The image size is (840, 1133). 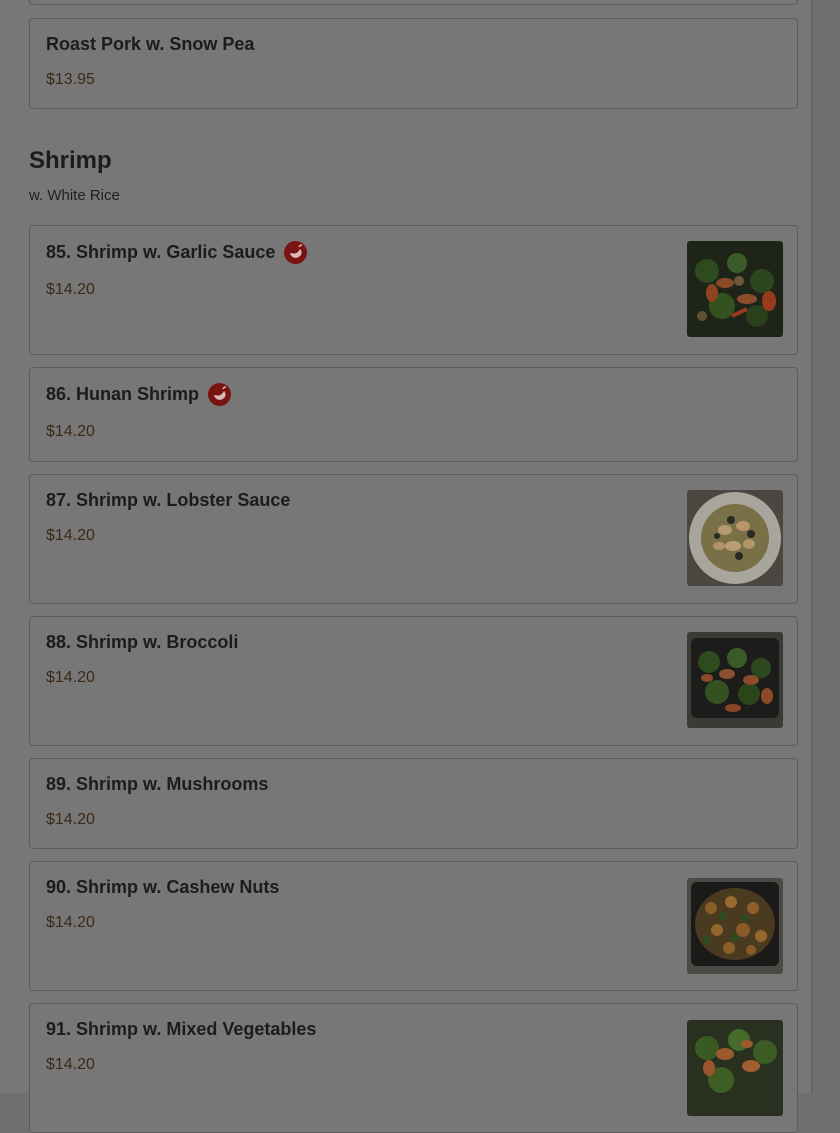 I want to click on menu-item-name: 89. Shrimp w. Mushrooms, so click(x=157, y=784).